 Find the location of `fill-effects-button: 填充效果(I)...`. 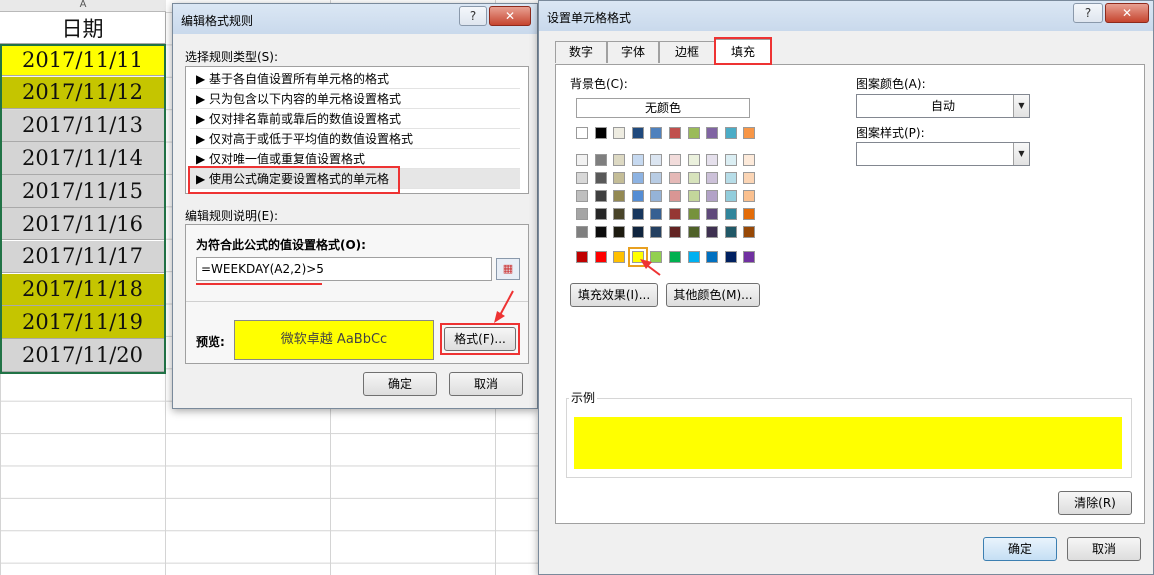

fill-effects-button: 填充效果(I)... is located at coordinates (614, 295).